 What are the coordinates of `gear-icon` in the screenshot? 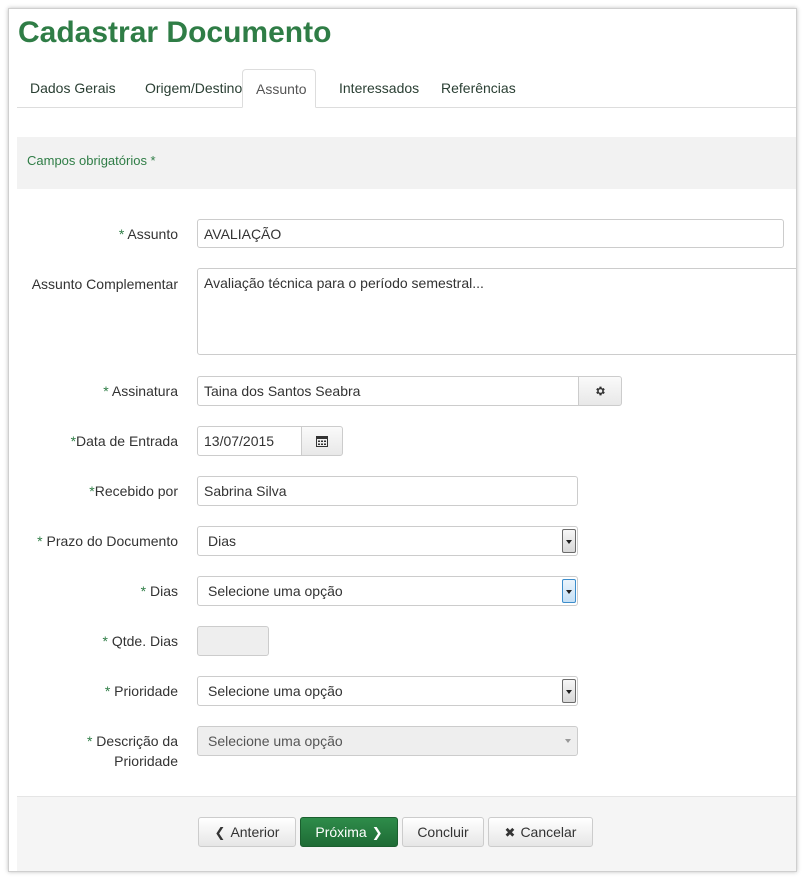 It's located at (600, 391).